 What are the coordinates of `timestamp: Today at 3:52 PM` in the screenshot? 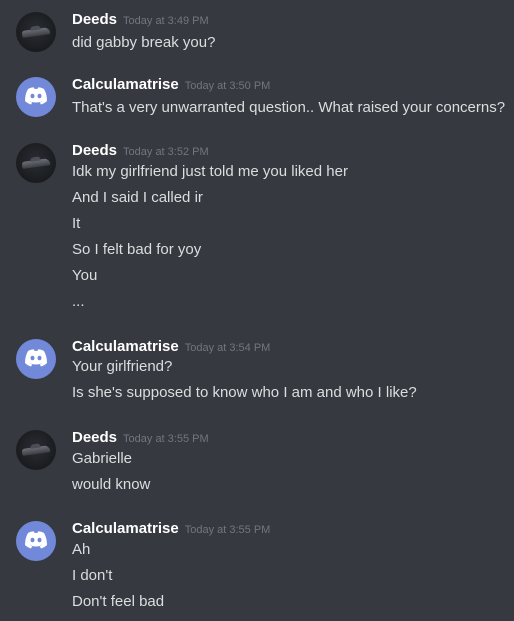 It's located at (166, 152).